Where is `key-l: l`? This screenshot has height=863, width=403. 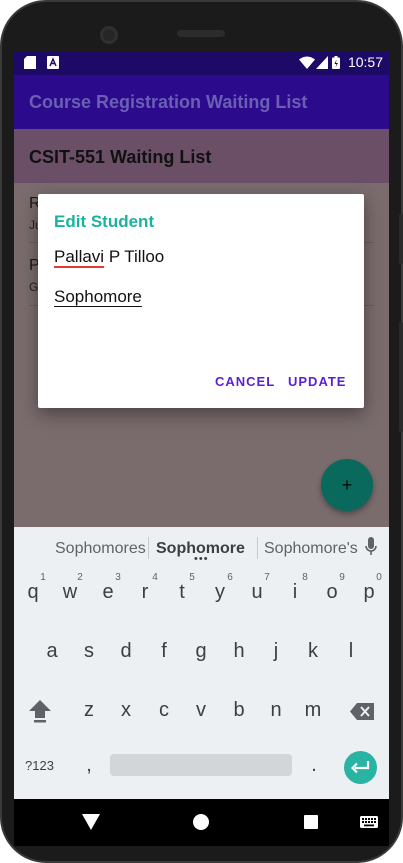
key-l: l is located at coordinates (351, 651).